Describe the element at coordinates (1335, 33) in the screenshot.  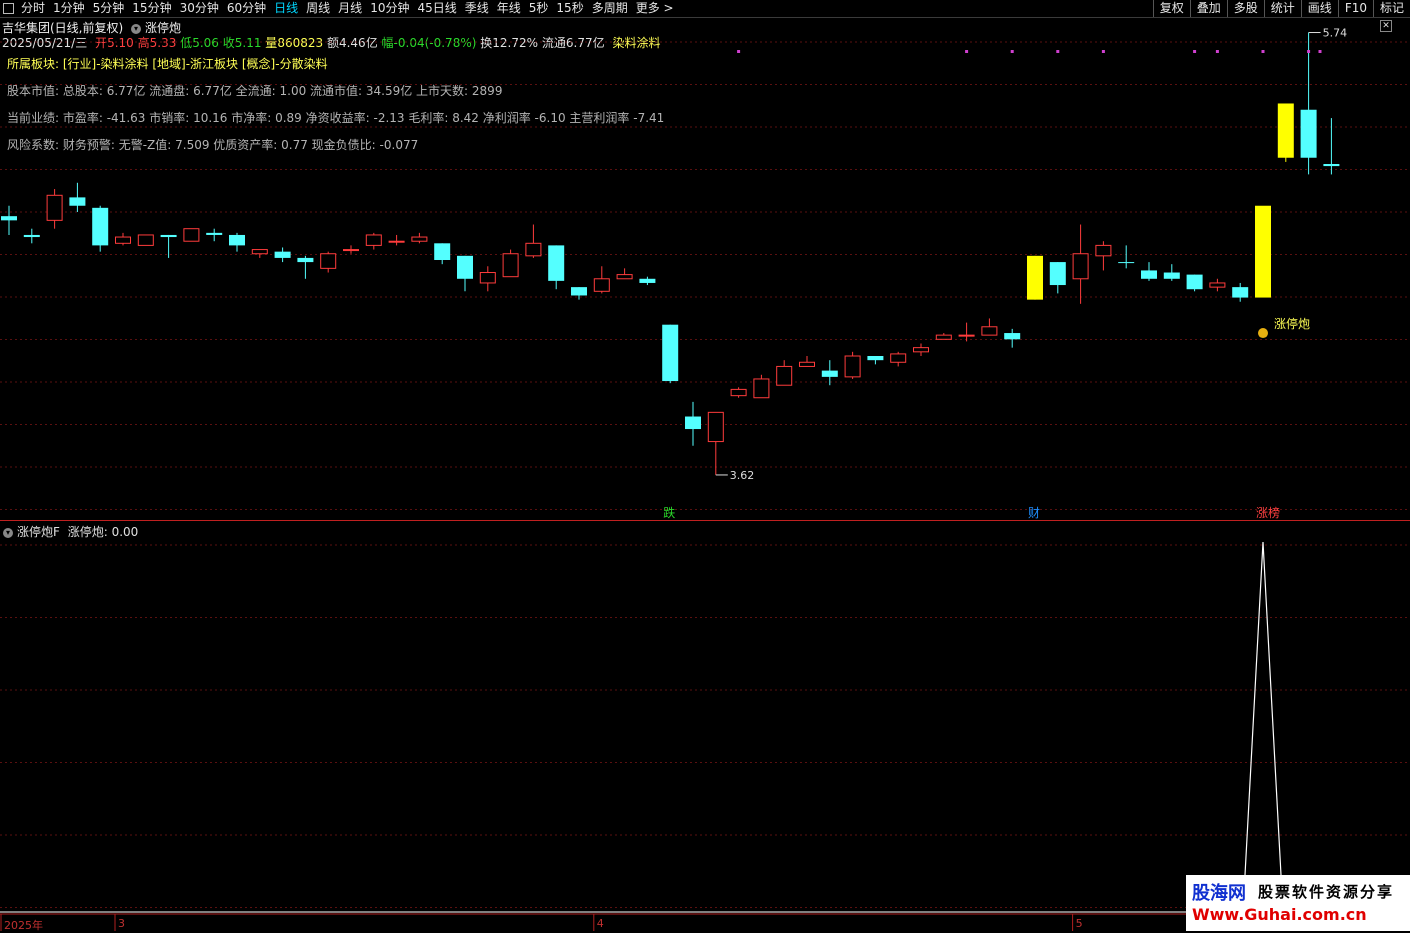
I see `high-price-label: 5.74` at that location.